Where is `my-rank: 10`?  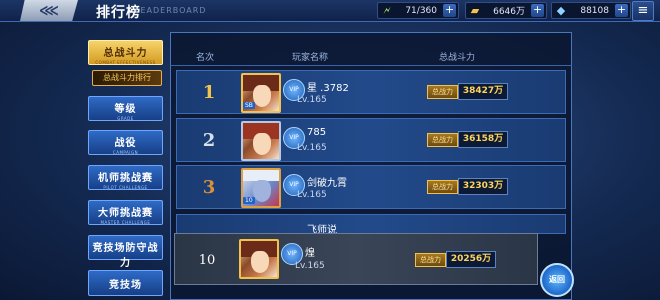 my-rank: 10 is located at coordinates (207, 260).